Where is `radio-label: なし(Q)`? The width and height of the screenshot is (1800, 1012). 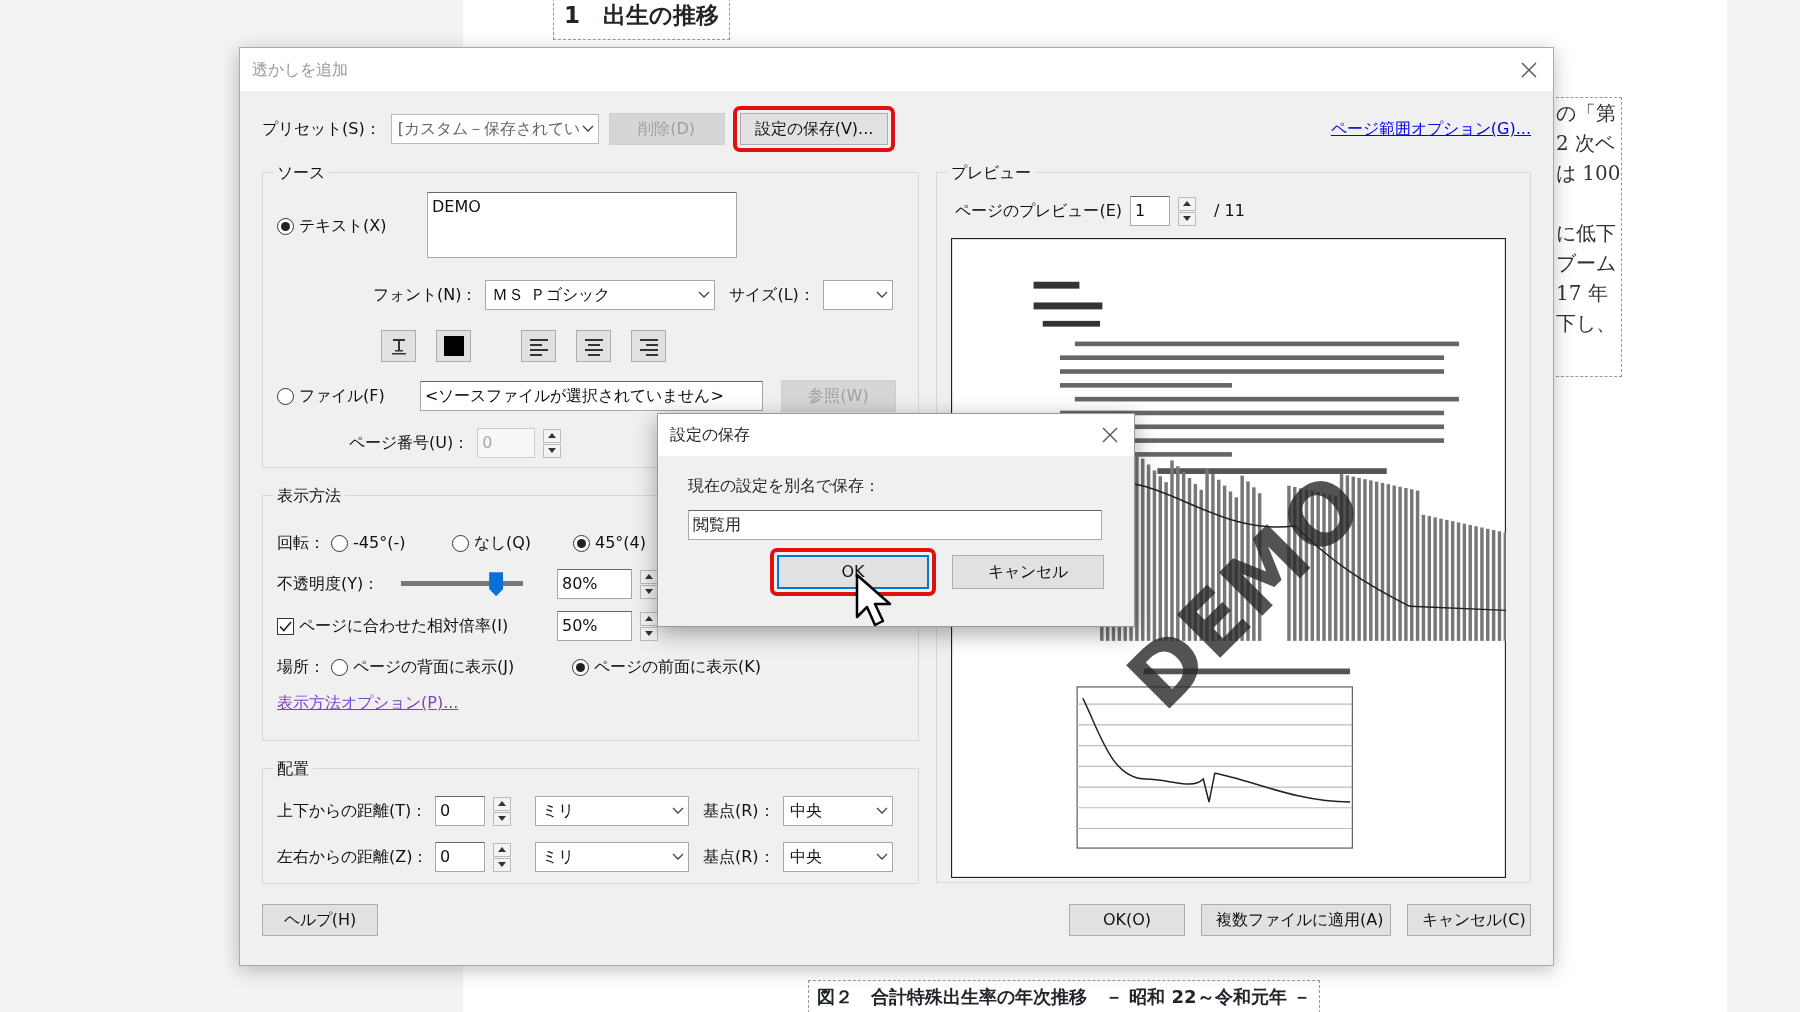
radio-label: なし(Q) is located at coordinates (503, 543).